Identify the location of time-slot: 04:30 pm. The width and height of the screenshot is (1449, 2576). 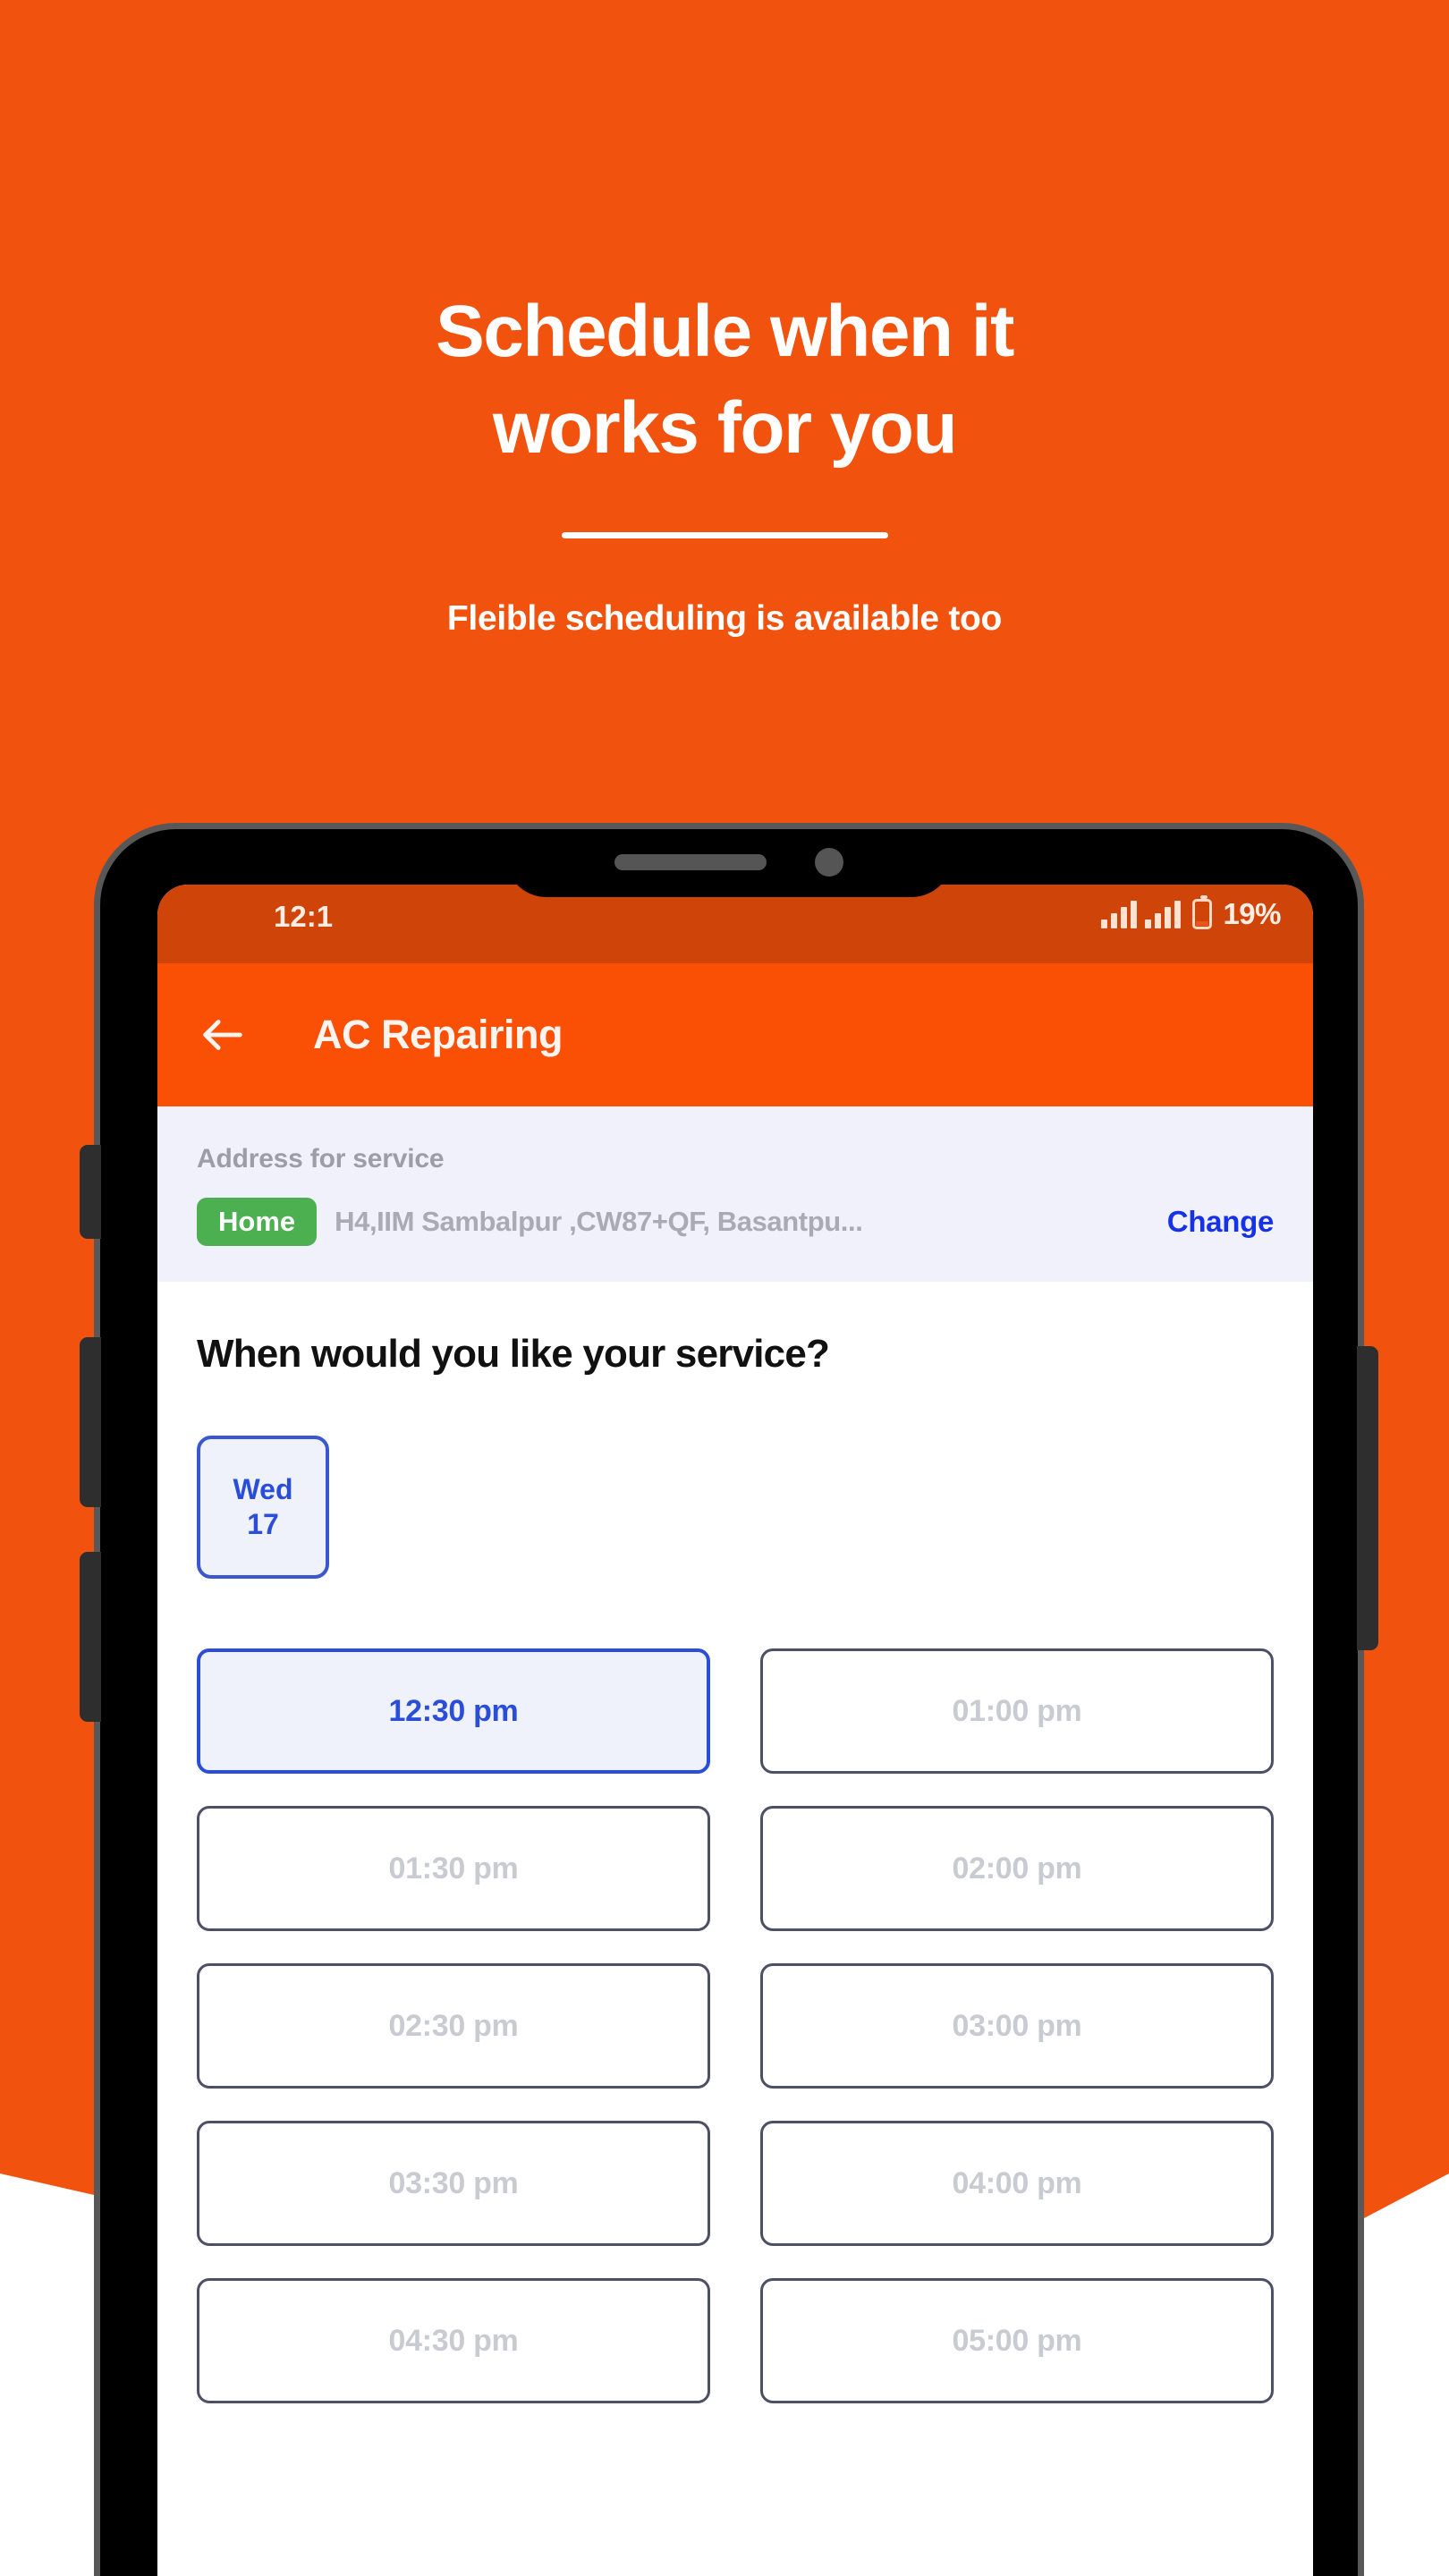
(453, 2340).